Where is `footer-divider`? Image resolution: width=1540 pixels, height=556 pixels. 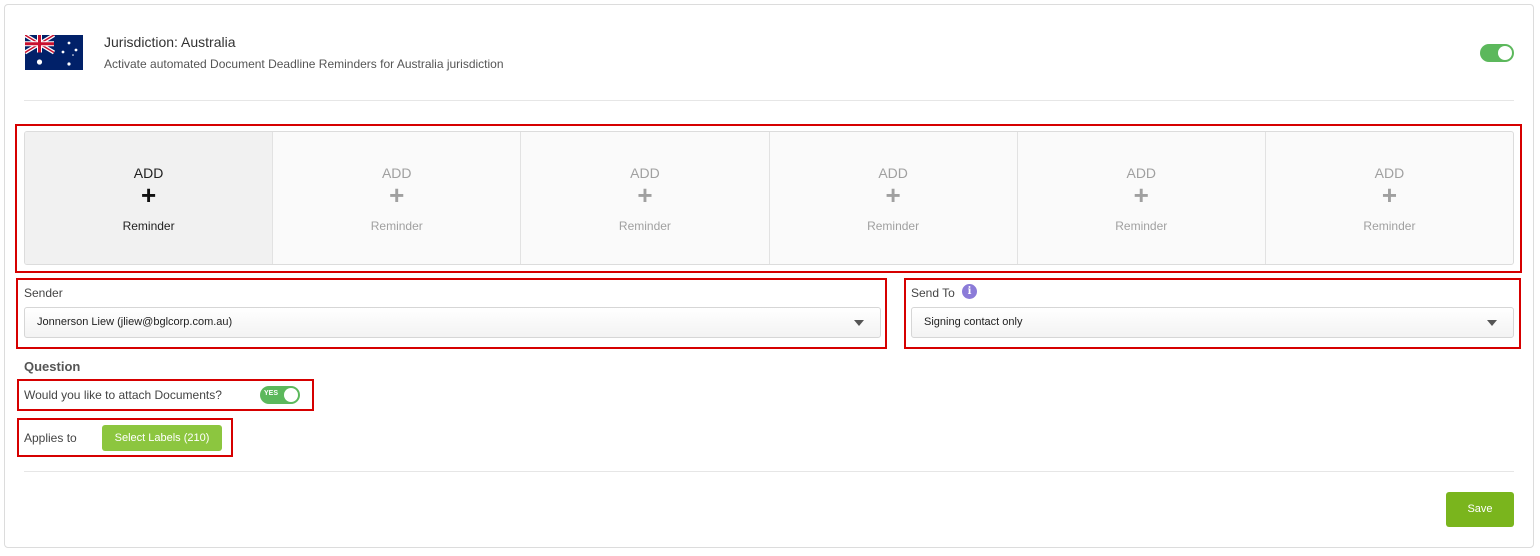 footer-divider is located at coordinates (769, 471).